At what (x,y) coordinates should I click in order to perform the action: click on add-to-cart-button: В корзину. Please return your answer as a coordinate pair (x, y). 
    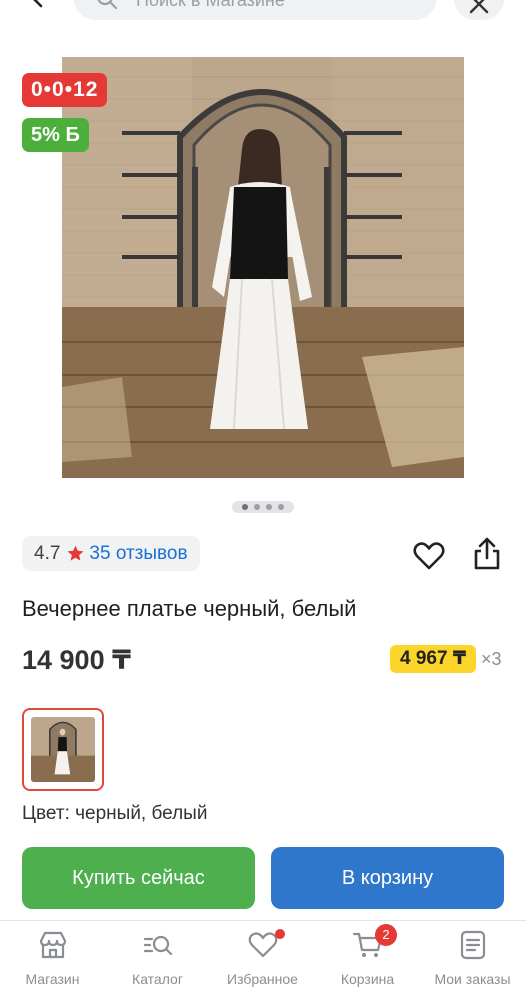
    Looking at the image, I should click on (387, 878).